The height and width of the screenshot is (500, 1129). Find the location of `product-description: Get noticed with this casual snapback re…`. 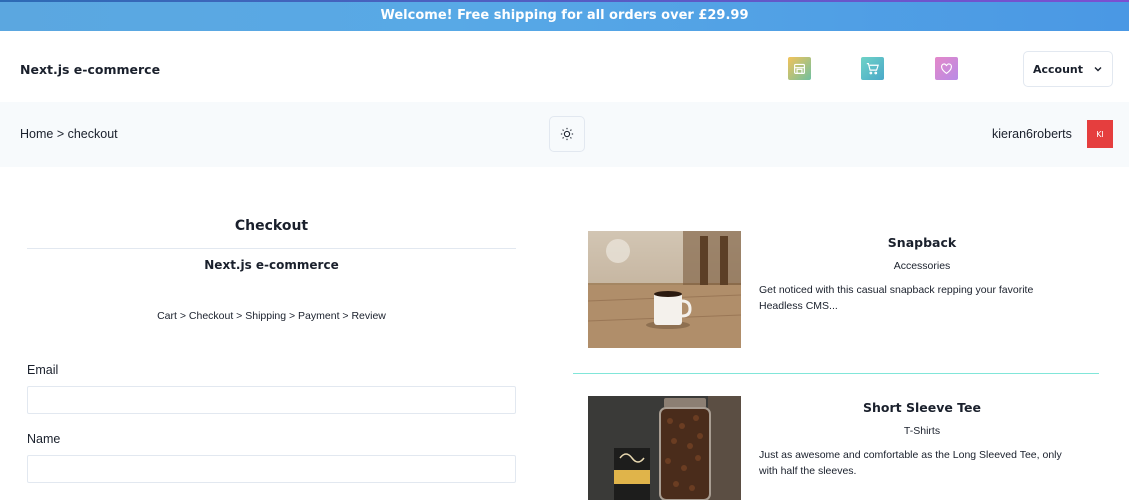

product-description: Get noticed with this casual snapback re… is located at coordinates (896, 298).